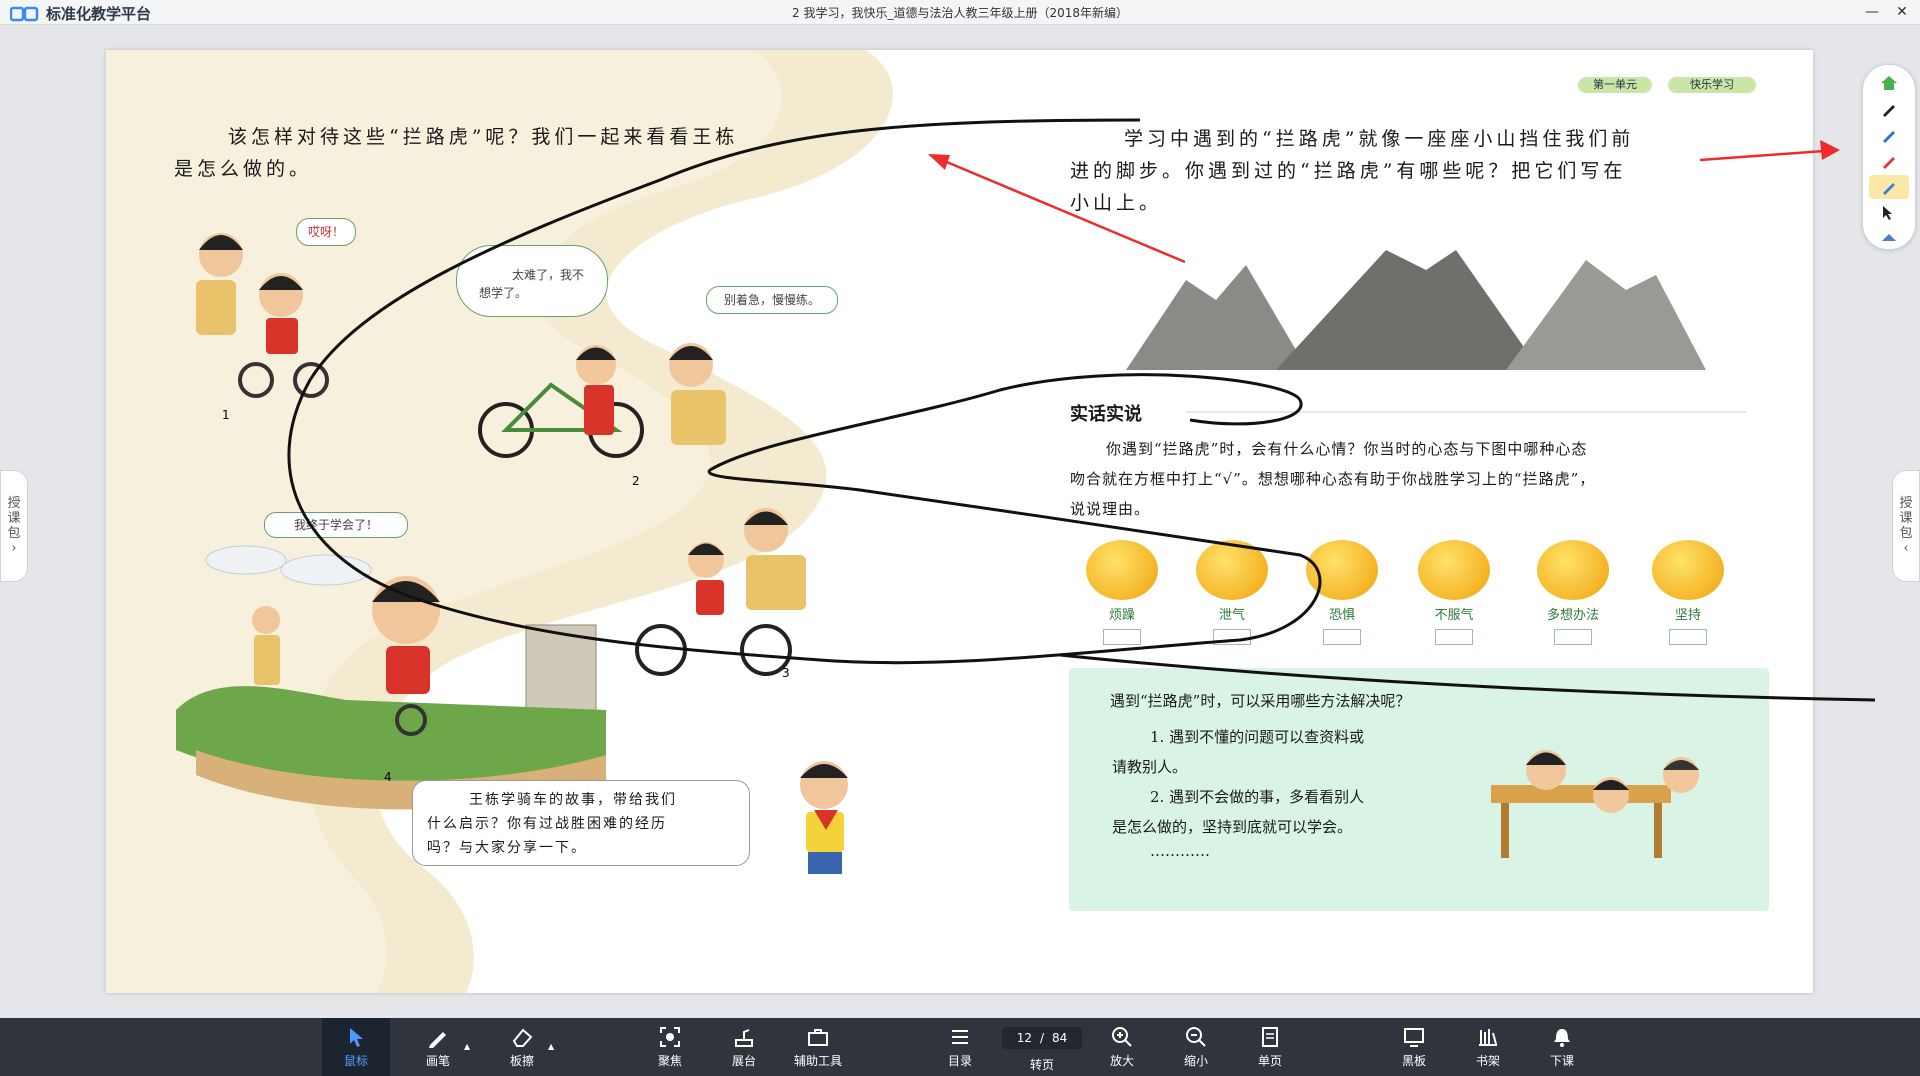  I want to click on section-line: 说说理由。, so click(1110, 509).